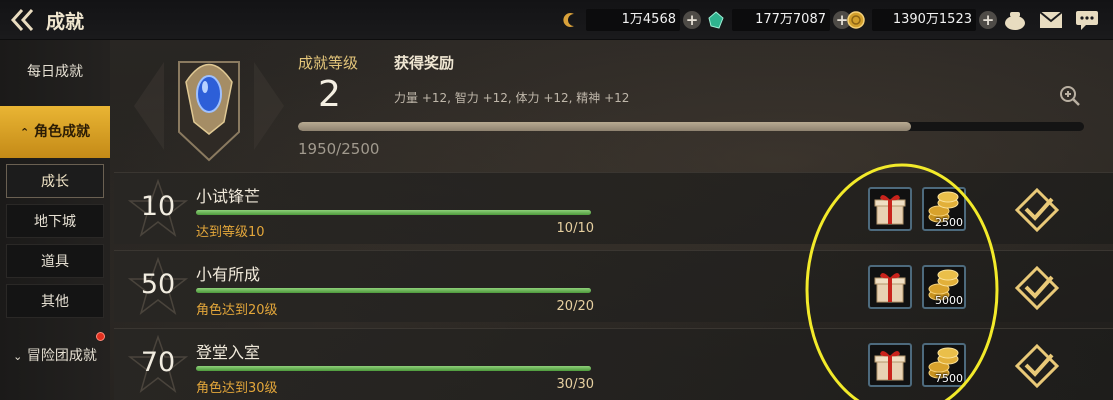  I want to click on exp-progress-bar, so click(691, 126).